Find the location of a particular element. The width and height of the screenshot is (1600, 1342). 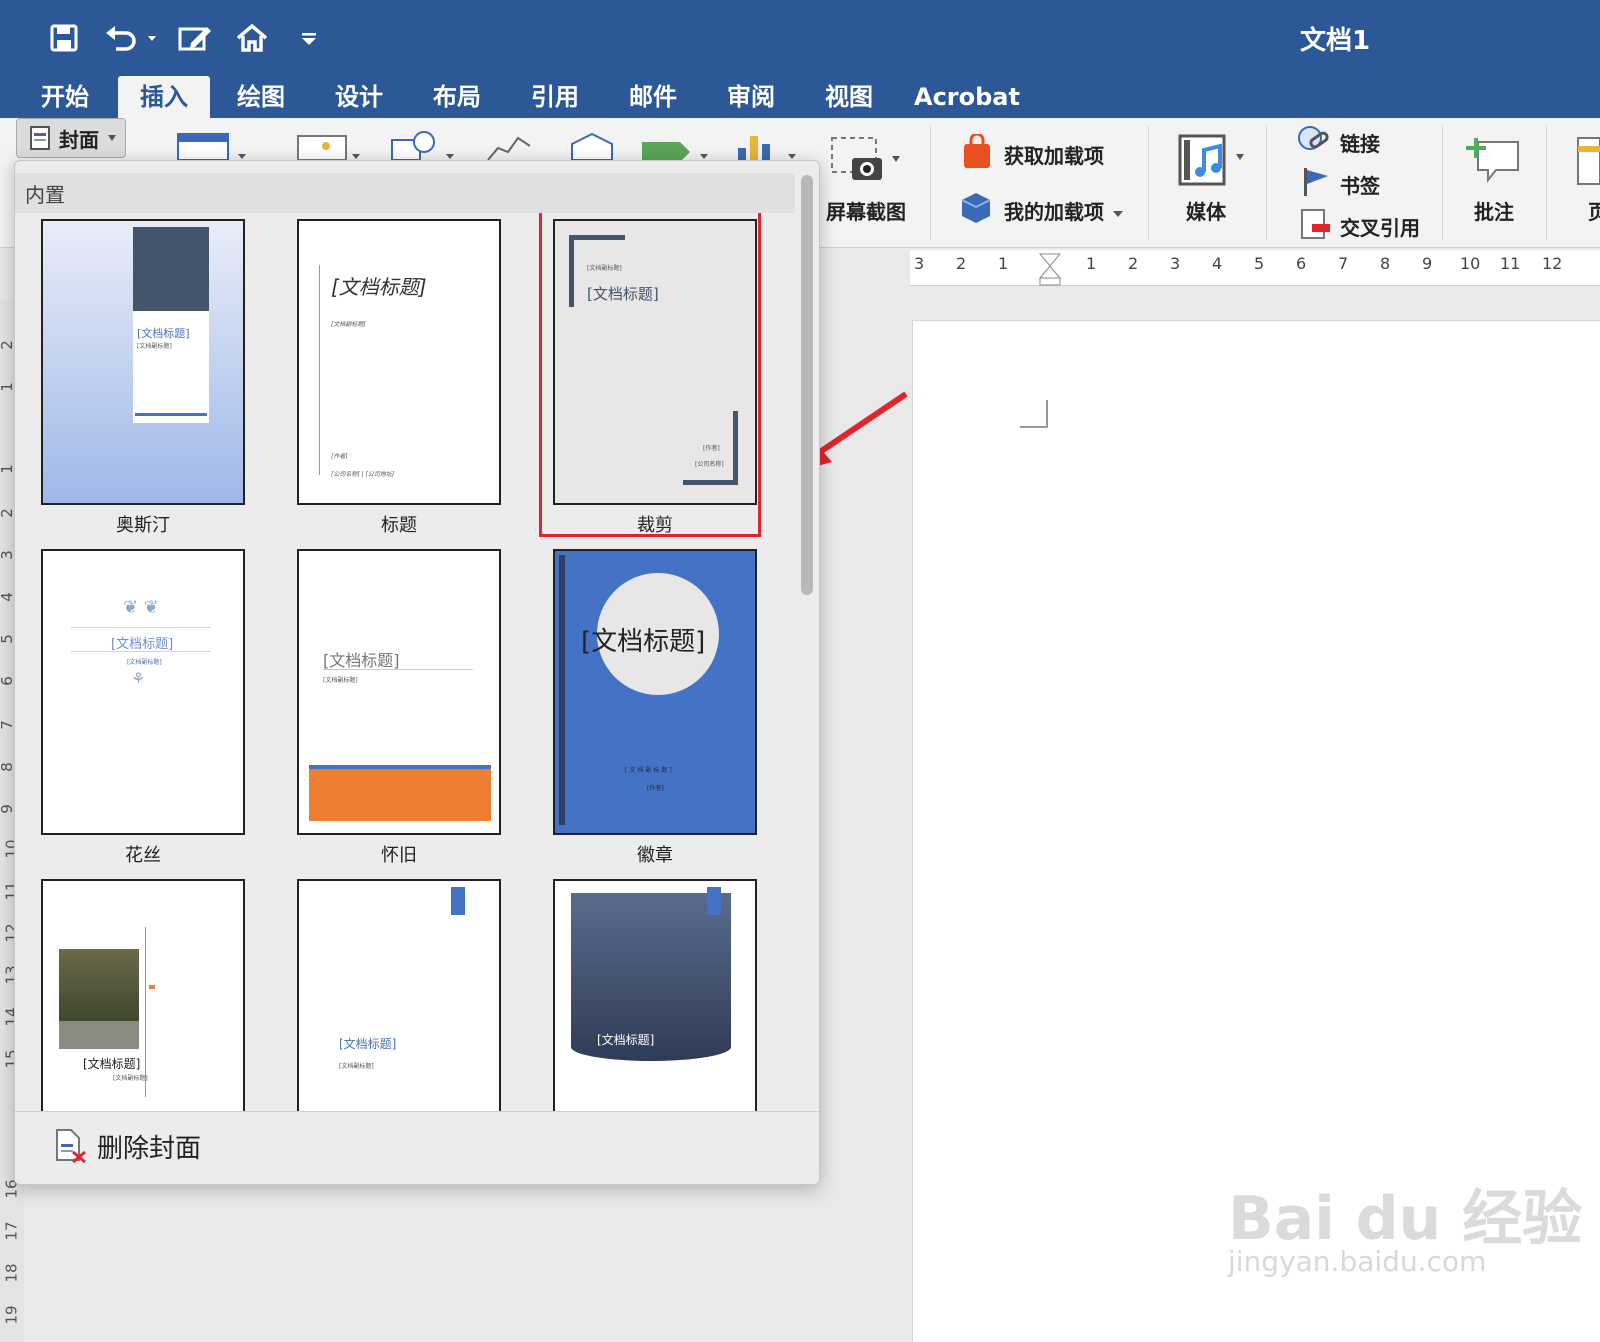

chevron-down-icon is located at coordinates (112, 138).